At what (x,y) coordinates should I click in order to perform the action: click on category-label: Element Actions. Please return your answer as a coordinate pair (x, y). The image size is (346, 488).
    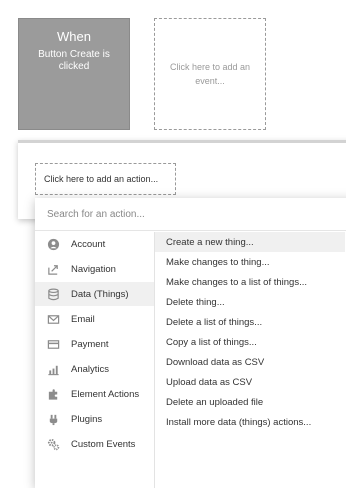
    Looking at the image, I should click on (105, 394).